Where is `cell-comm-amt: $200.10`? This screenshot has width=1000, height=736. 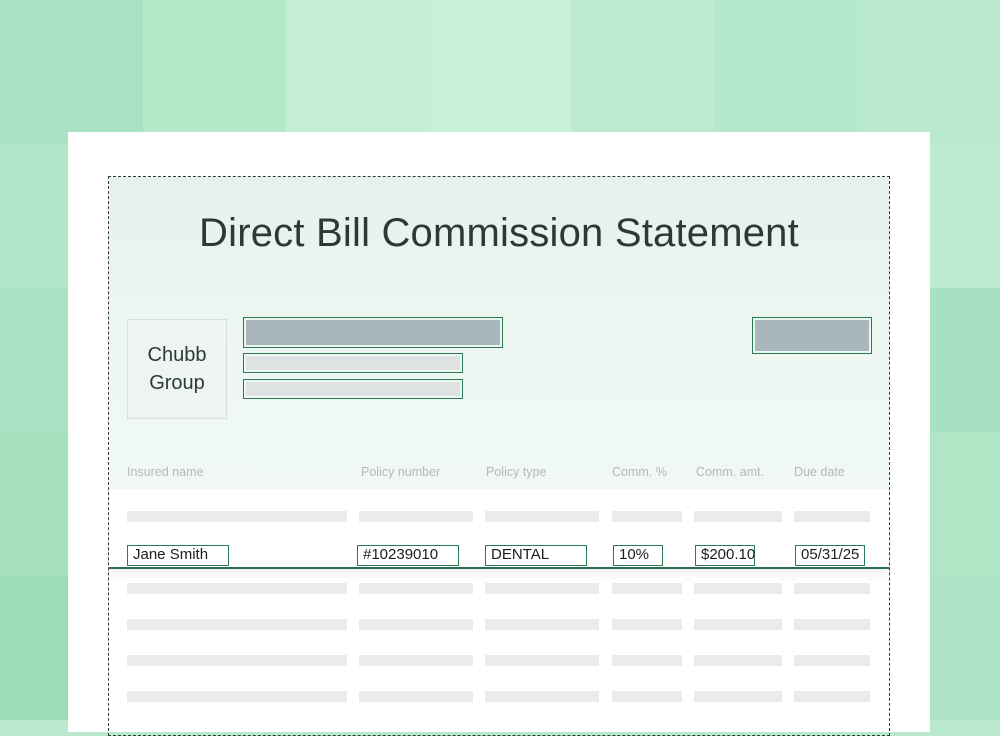
cell-comm-amt: $200.10 is located at coordinates (725, 555).